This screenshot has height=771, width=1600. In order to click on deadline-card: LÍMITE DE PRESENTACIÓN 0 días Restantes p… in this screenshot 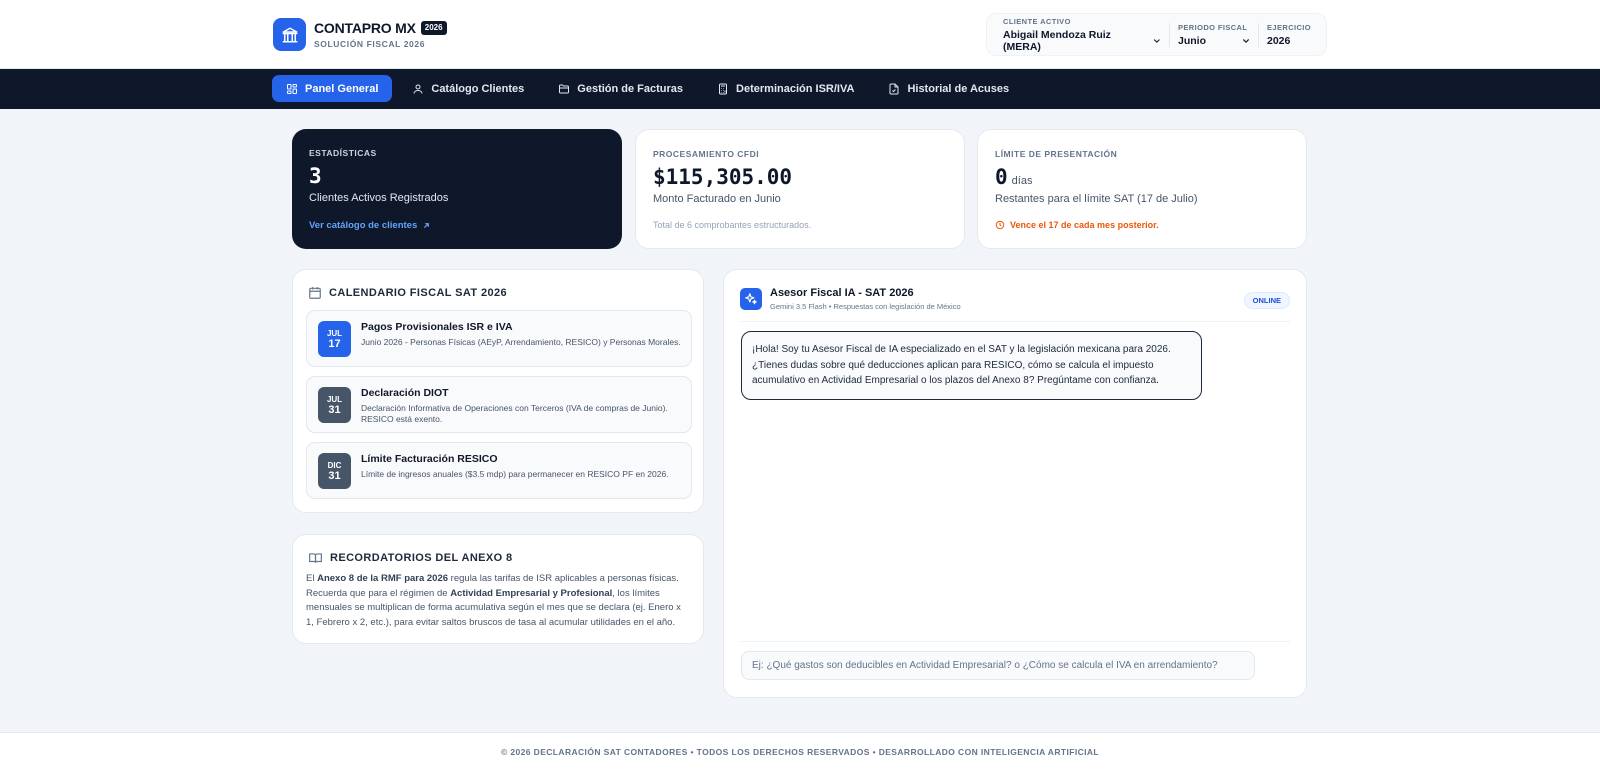, I will do `click(1142, 189)`.